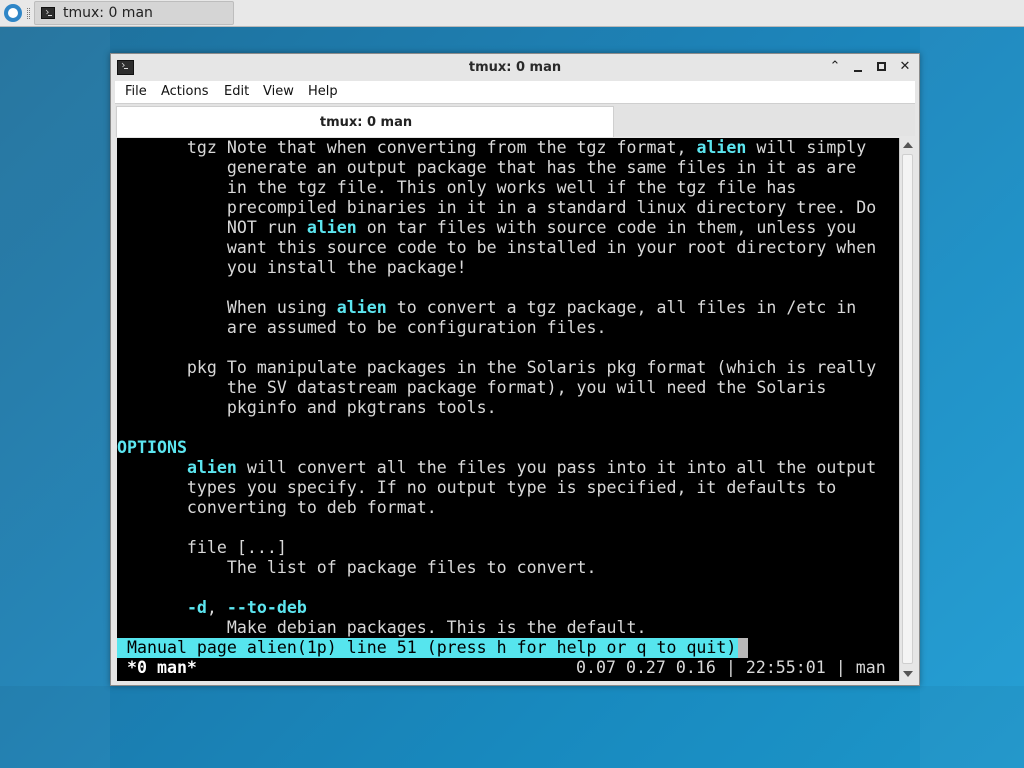 The width and height of the screenshot is (1024, 768). Describe the element at coordinates (323, 91) in the screenshot. I see `menu-help: Help` at that location.